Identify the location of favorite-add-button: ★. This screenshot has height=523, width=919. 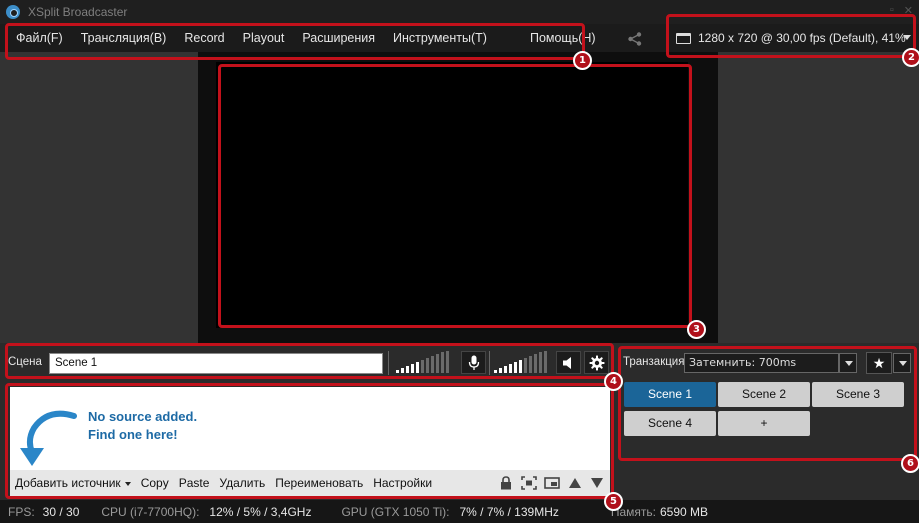
(879, 363).